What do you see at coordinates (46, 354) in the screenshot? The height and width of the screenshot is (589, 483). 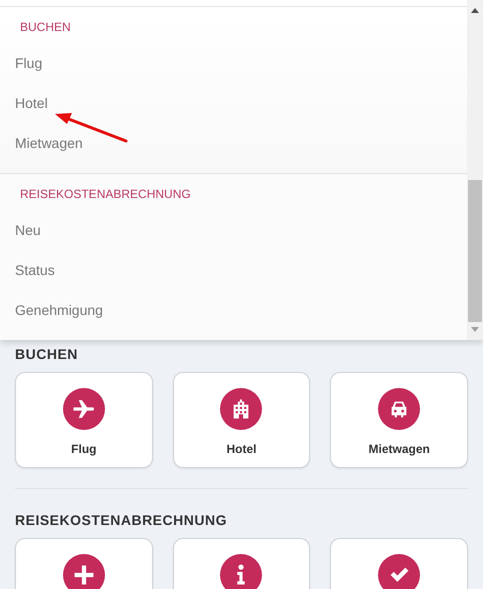 I see `section-heading: BUCHEN` at bounding box center [46, 354].